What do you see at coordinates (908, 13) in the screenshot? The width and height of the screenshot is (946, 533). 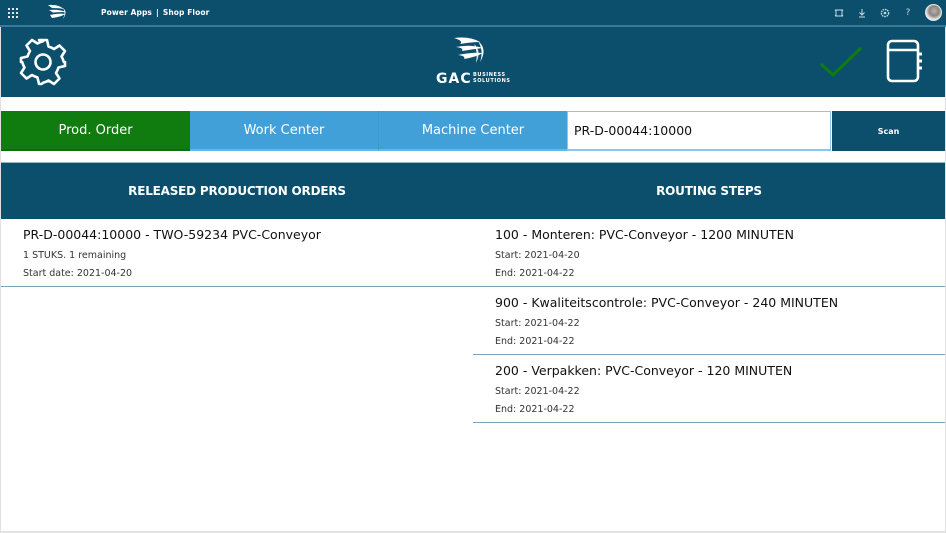 I see `help-icon: ?` at bounding box center [908, 13].